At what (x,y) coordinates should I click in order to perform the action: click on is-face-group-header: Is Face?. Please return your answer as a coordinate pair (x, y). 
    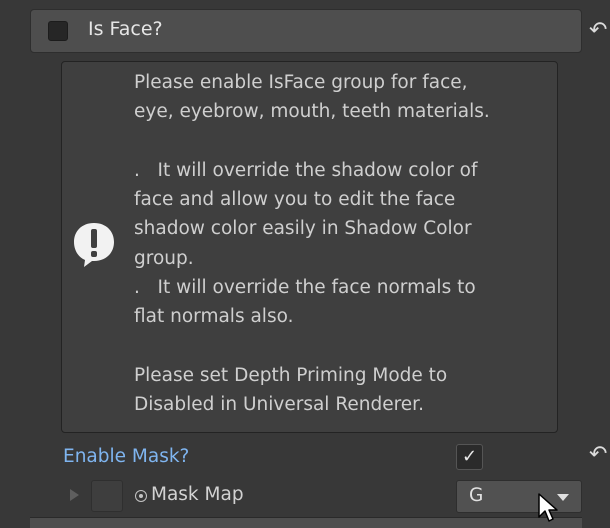
    Looking at the image, I should click on (306, 31).